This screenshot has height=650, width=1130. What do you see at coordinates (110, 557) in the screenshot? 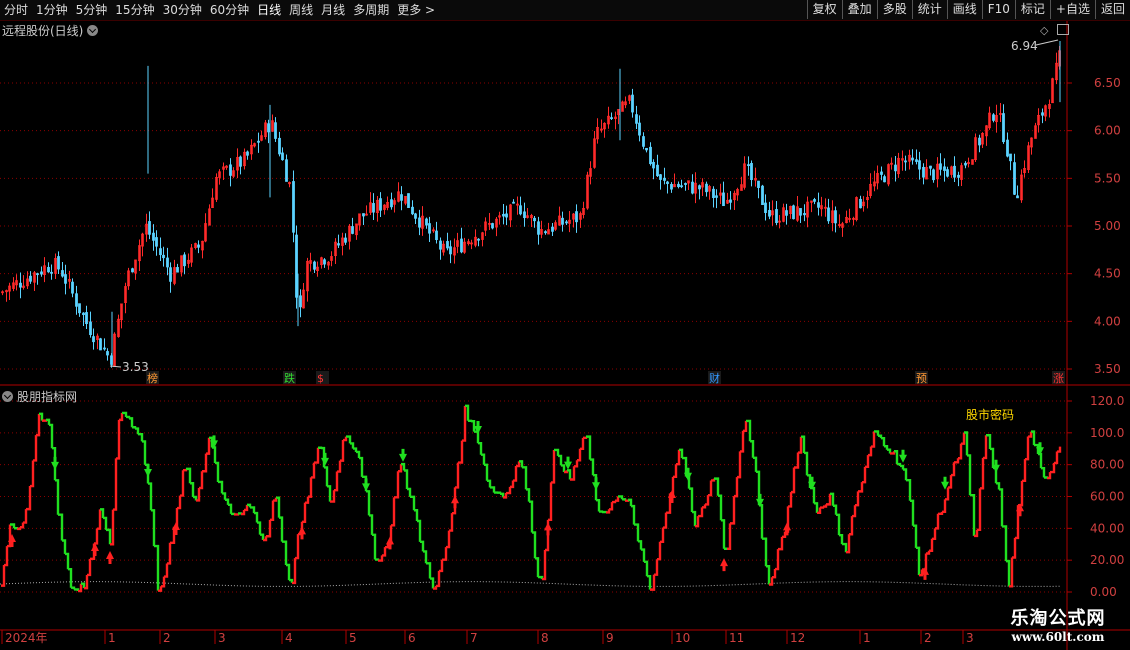
I see `buy-arrow-icon` at bounding box center [110, 557].